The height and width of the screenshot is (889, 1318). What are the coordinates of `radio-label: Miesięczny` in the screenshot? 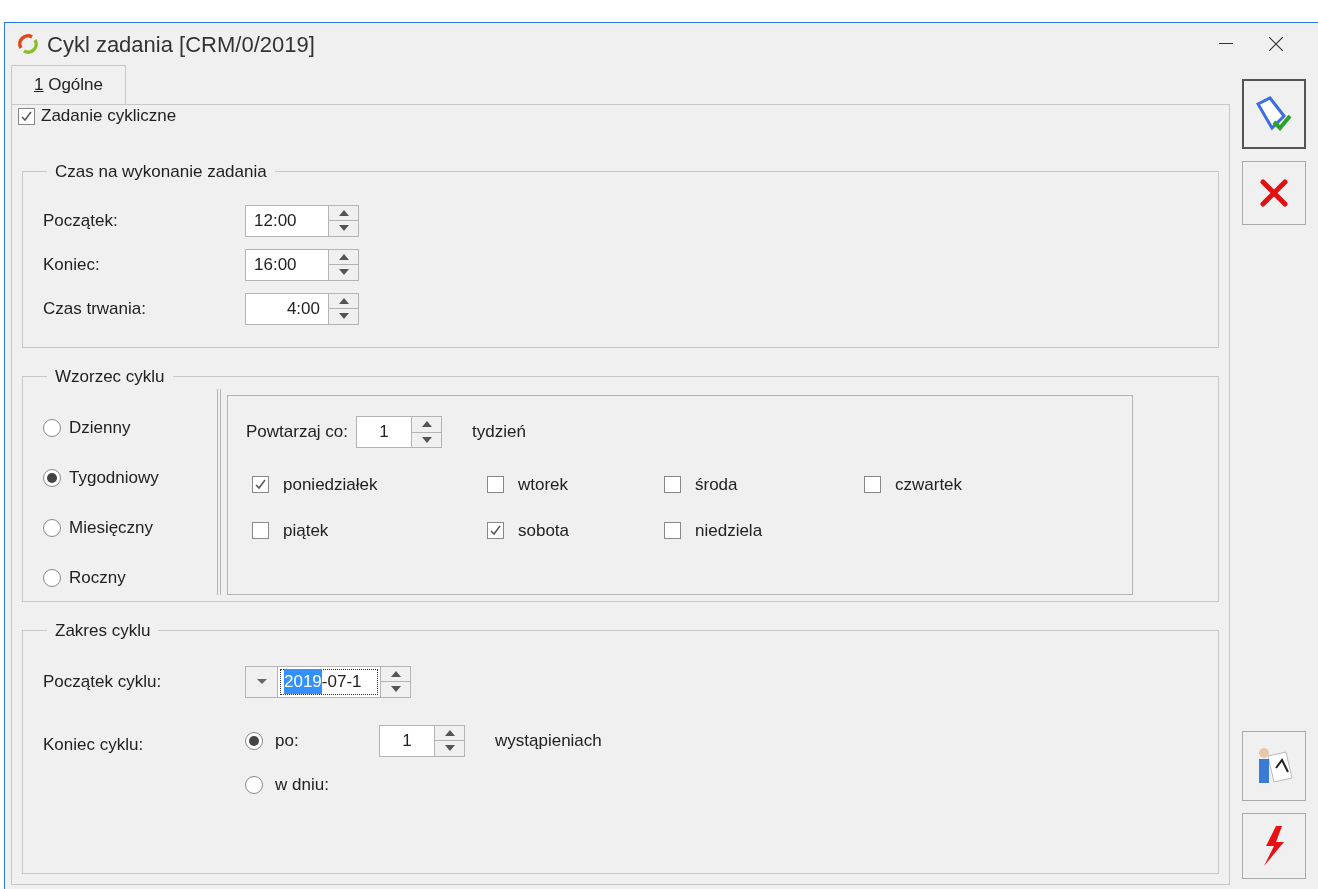 It's located at (111, 528).